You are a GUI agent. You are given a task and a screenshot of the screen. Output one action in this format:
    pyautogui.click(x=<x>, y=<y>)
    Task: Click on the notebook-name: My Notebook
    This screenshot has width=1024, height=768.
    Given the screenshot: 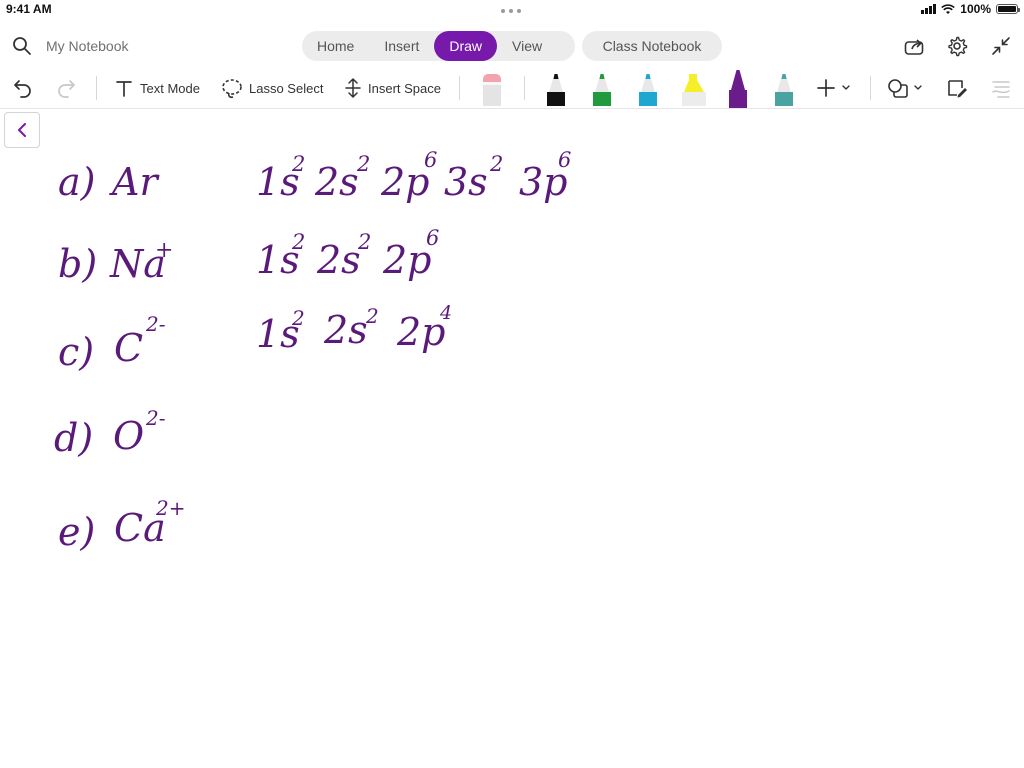 What is the action you would take?
    pyautogui.click(x=87, y=46)
    